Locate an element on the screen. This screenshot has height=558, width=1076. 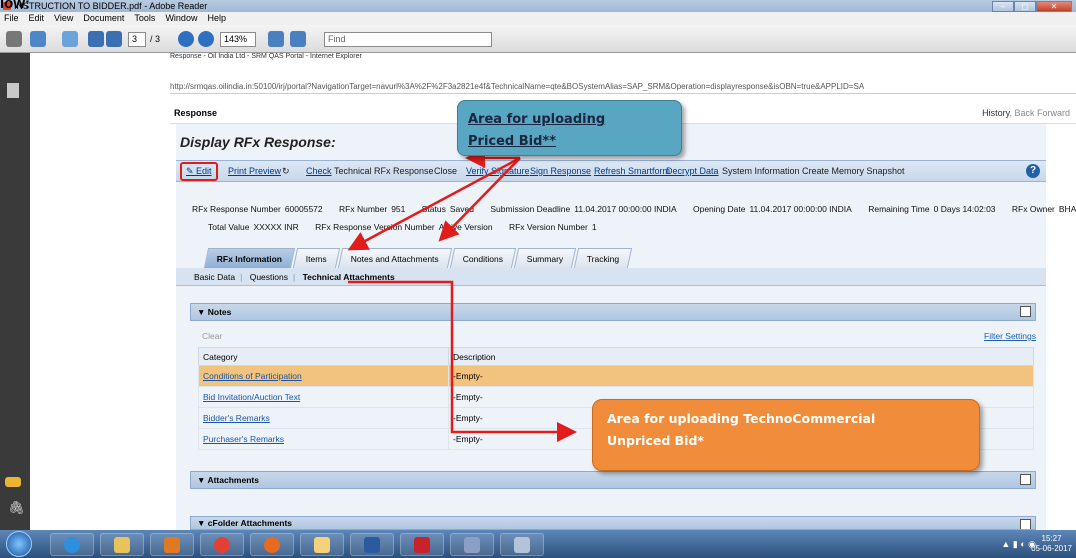
find-input: Find is located at coordinates (408, 39).